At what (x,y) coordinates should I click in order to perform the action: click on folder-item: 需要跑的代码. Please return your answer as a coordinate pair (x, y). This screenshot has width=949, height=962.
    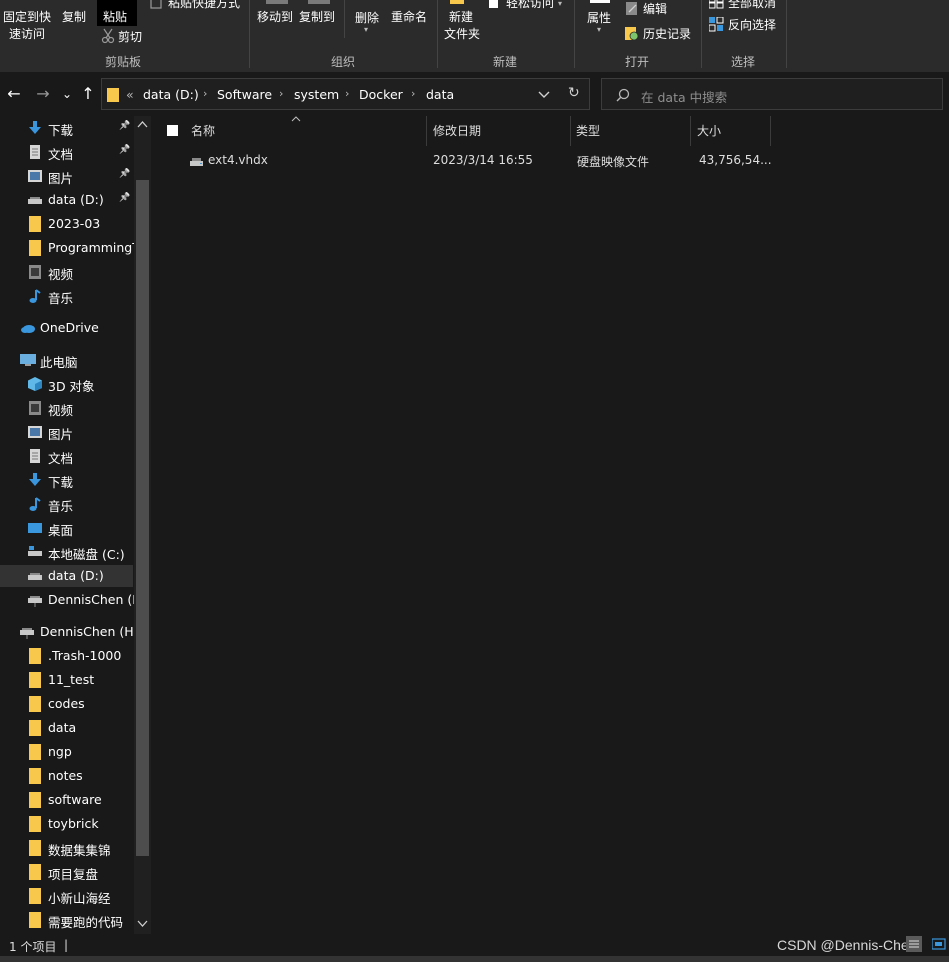
    Looking at the image, I should click on (66, 920).